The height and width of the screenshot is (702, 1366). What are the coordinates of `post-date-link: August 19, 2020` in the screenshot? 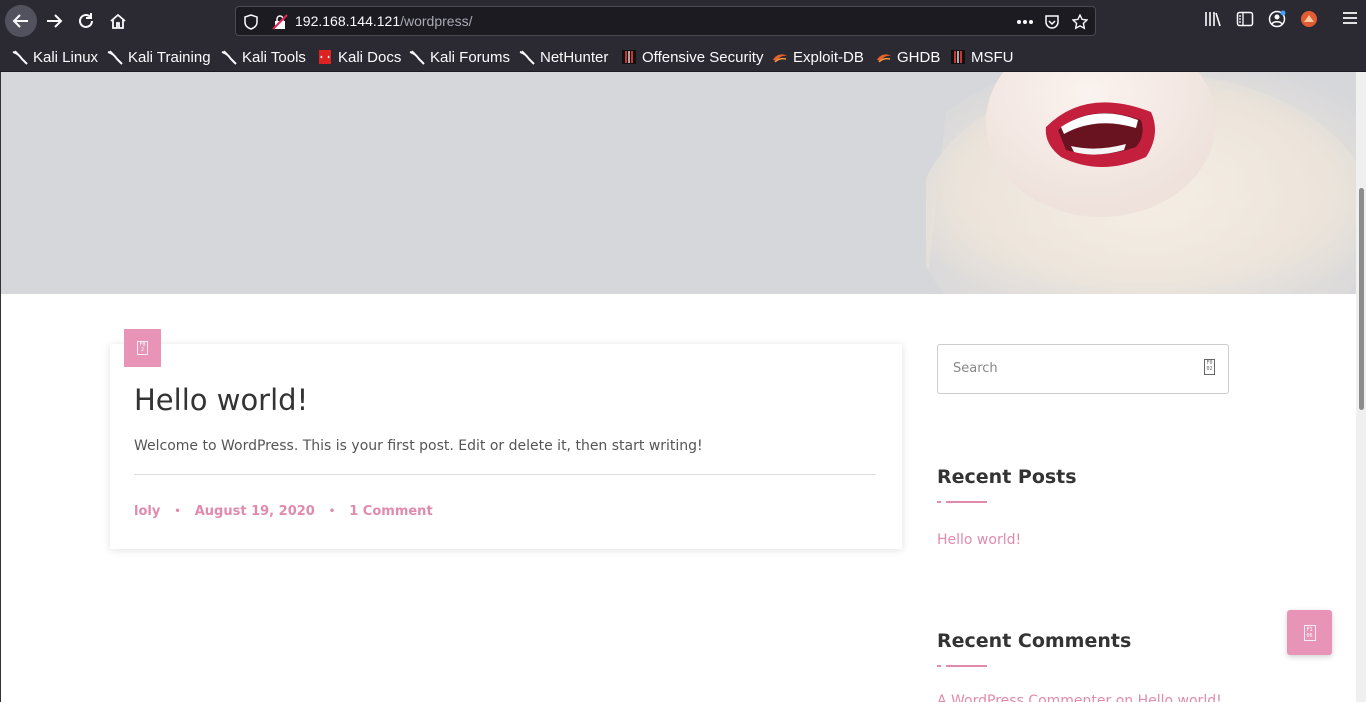 It's located at (255, 511).